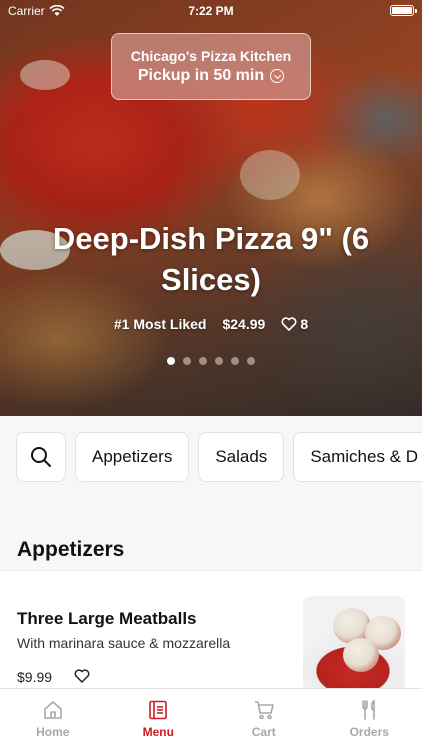  What do you see at coordinates (201, 75) in the screenshot?
I see `pickup-time-label: Pickup in 50 min` at bounding box center [201, 75].